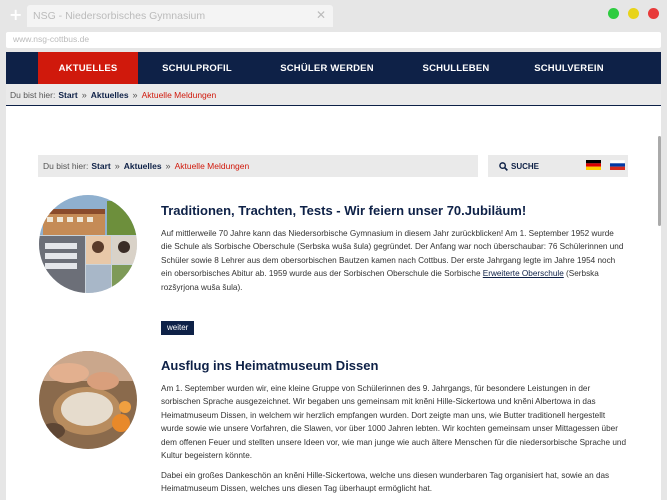  I want to click on nav-item-schulleben: SCHULLEBEN, so click(456, 68).